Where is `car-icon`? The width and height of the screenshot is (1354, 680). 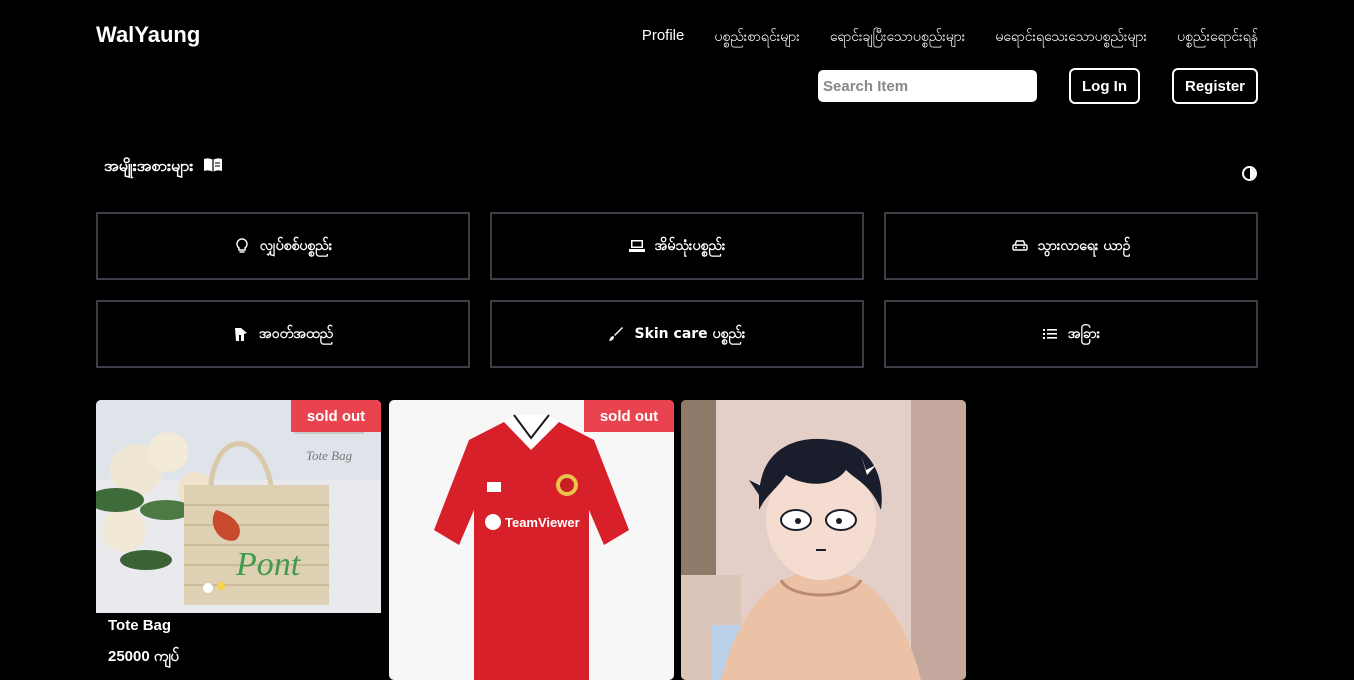
car-icon is located at coordinates (1019, 246).